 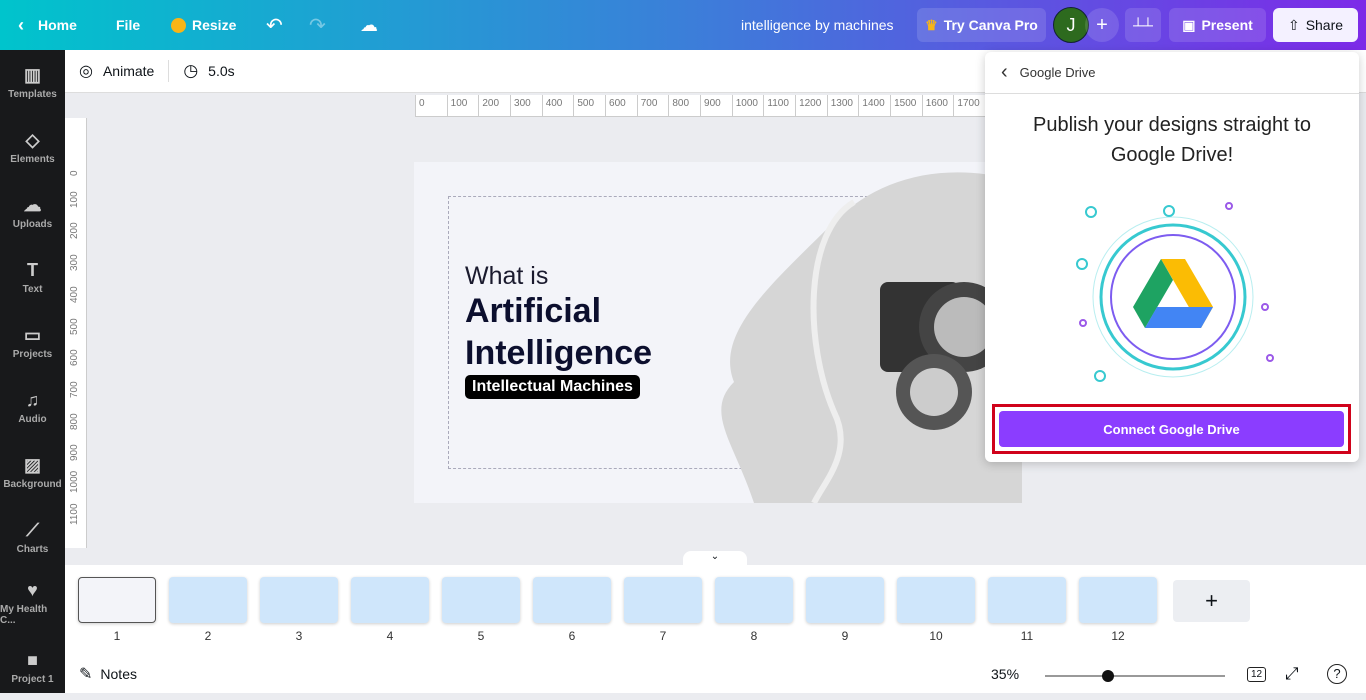 What do you see at coordinates (369, 25) in the screenshot?
I see `cloud-saved-icon: ☁` at bounding box center [369, 25].